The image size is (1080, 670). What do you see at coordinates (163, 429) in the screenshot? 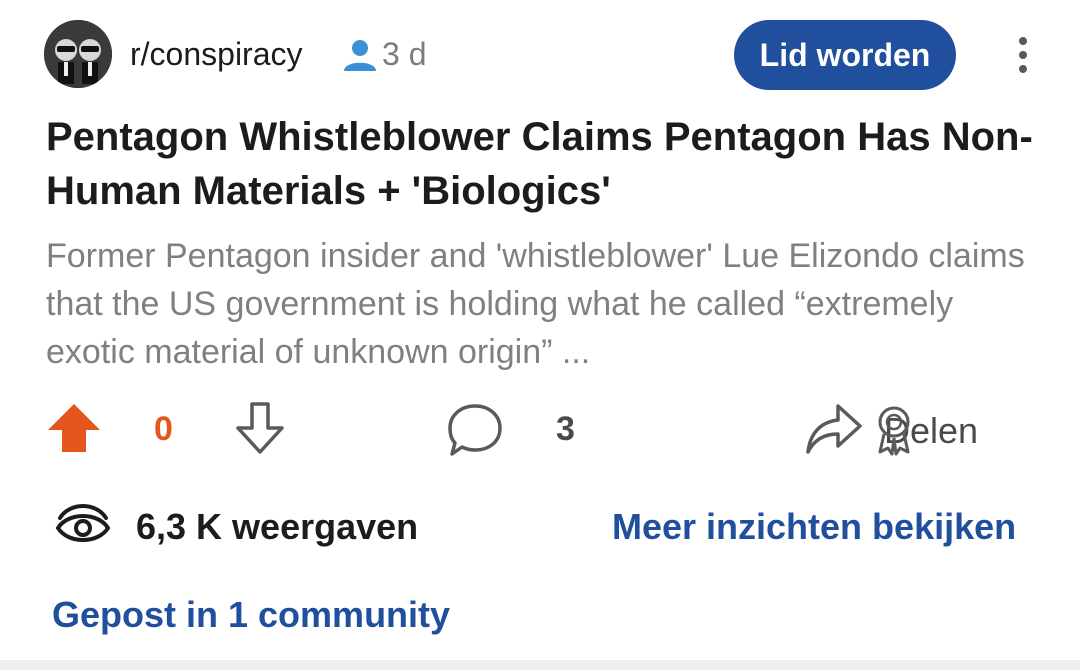
I see `vote-count: 0` at bounding box center [163, 429].